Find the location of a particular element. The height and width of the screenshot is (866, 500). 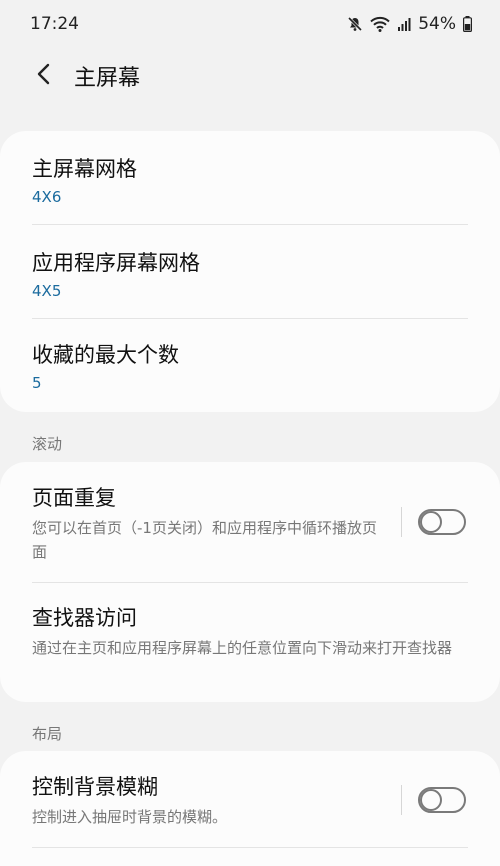

page-loop-item: 页面重复 您可以在首页（-1页关闭）和应用程序中循环播放页面 is located at coordinates (250, 522).